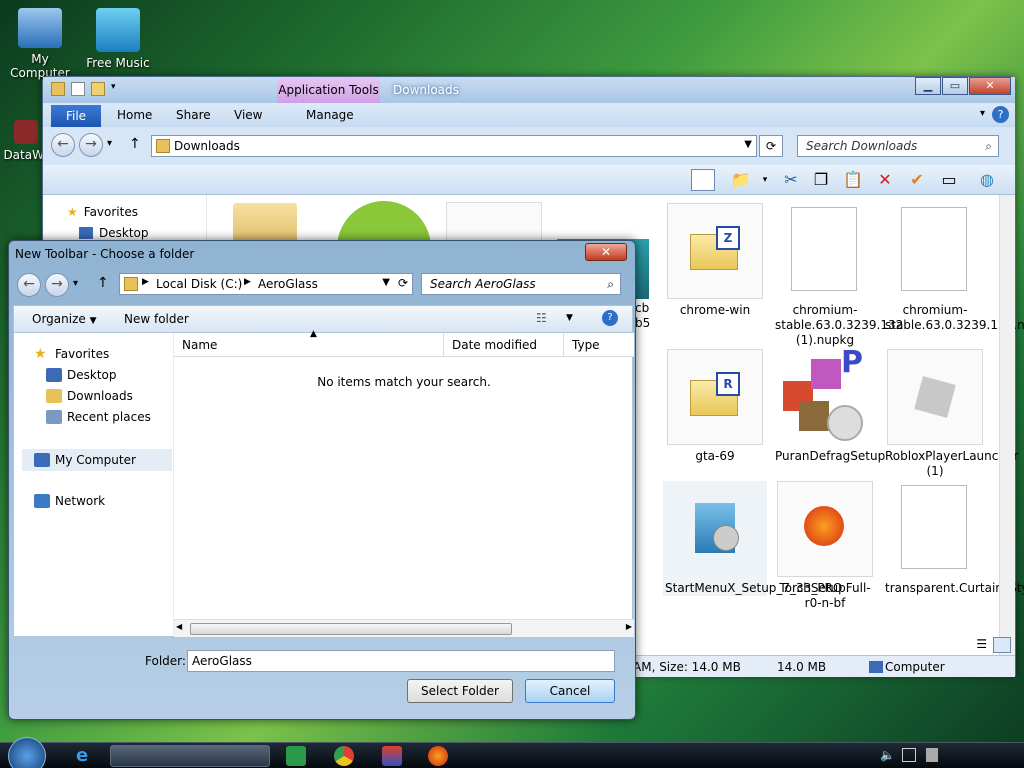  What do you see at coordinates (81, 375) in the screenshot?
I see `nav-item-desktop: Desktop` at bounding box center [81, 375].